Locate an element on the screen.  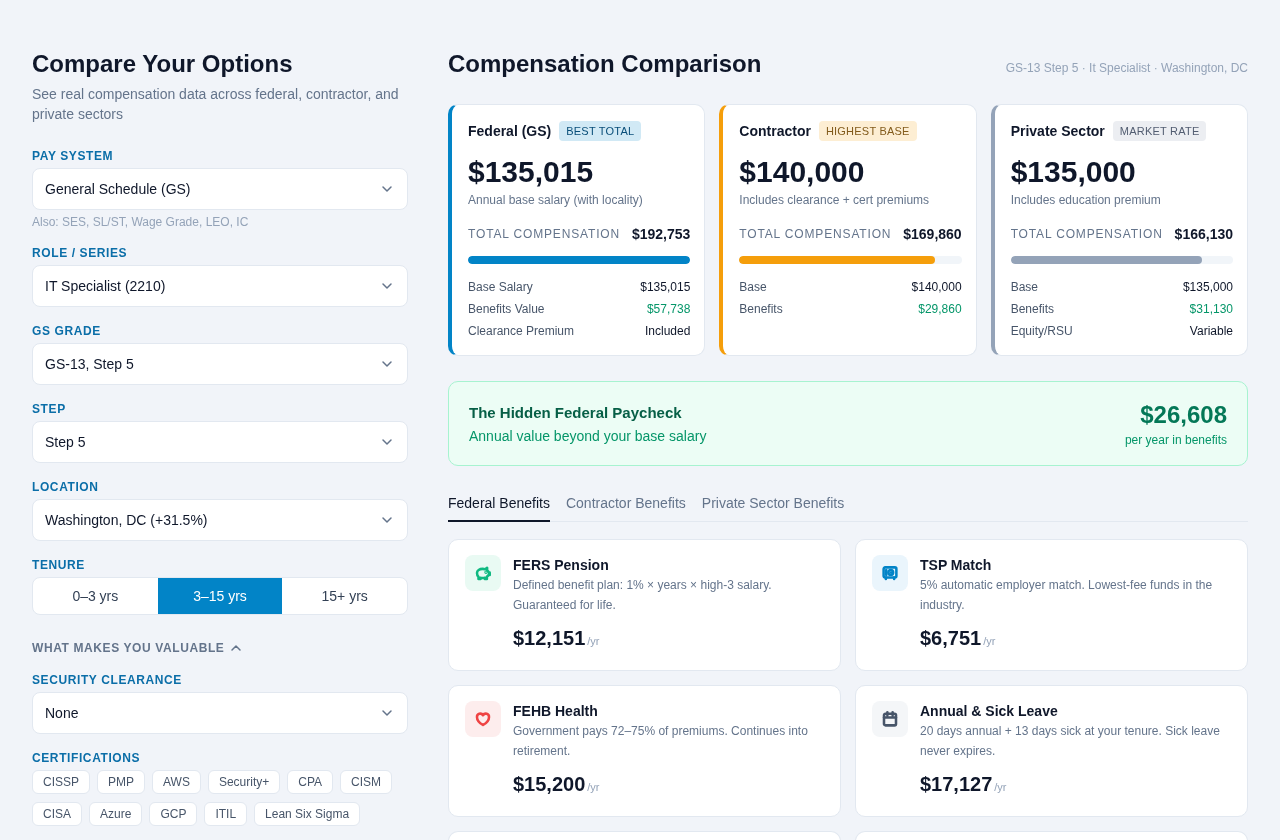
page-title: Compare Your Options is located at coordinates (163, 64).